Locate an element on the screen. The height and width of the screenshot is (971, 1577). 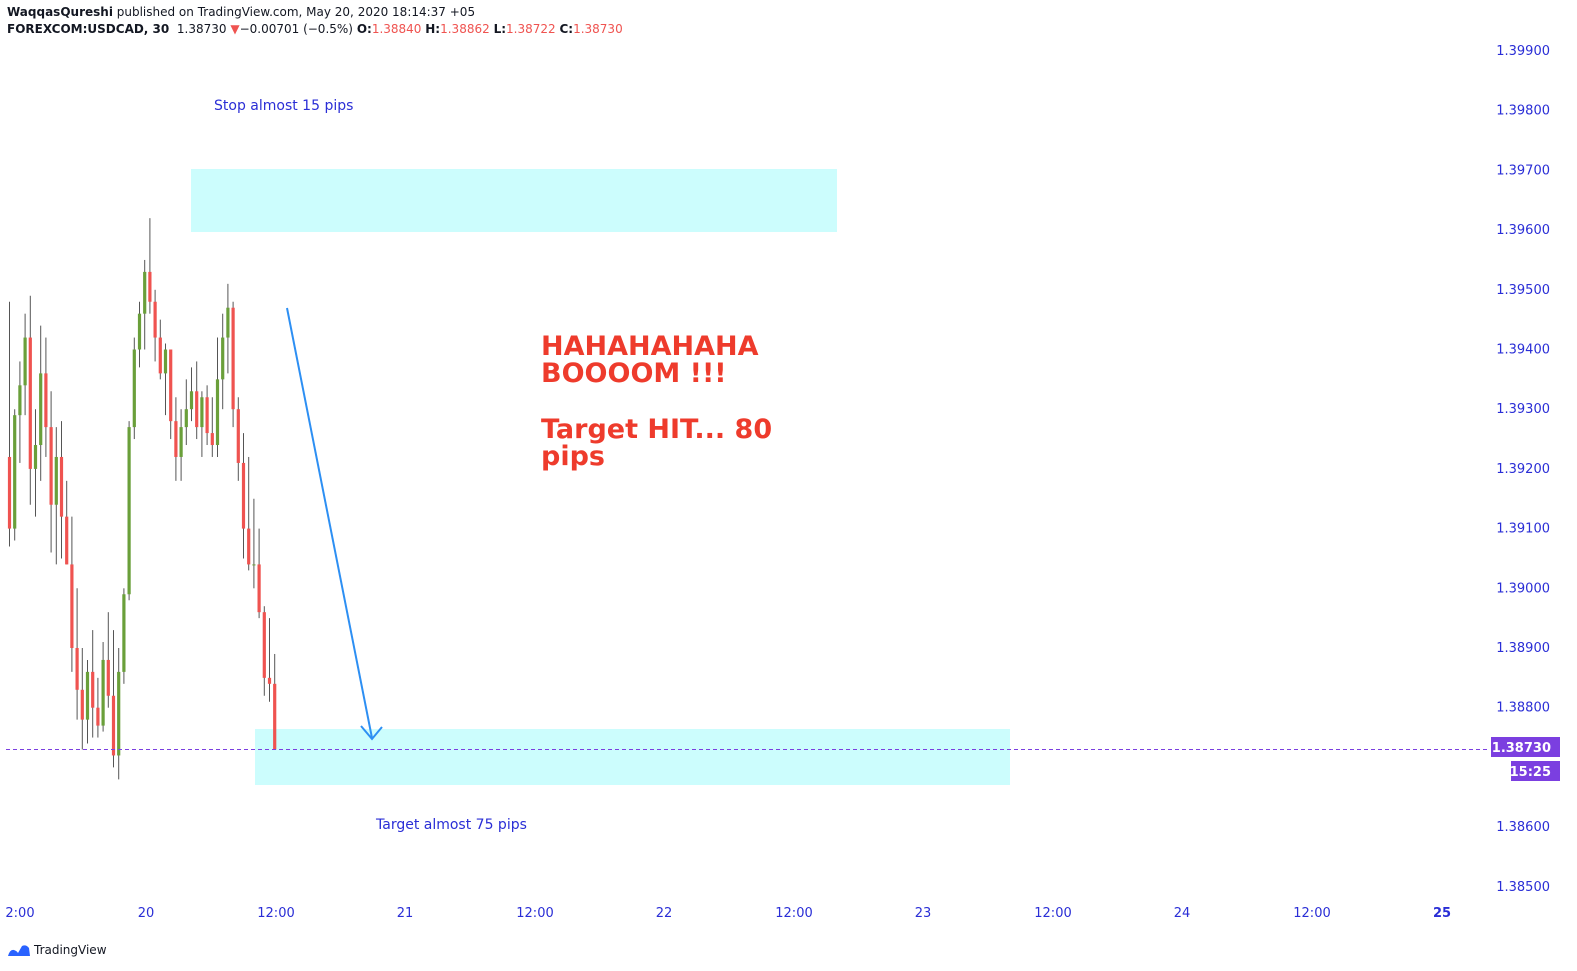
tradingview-logo-icon is located at coordinates (19, 950).